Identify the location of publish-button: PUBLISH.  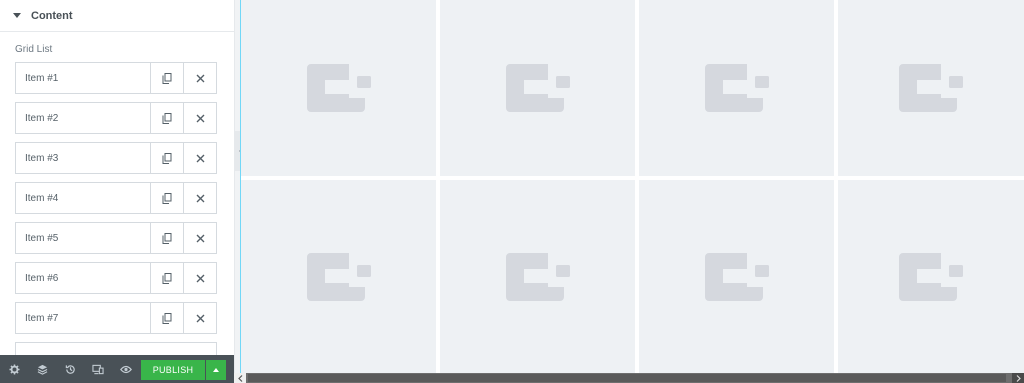
(173, 370).